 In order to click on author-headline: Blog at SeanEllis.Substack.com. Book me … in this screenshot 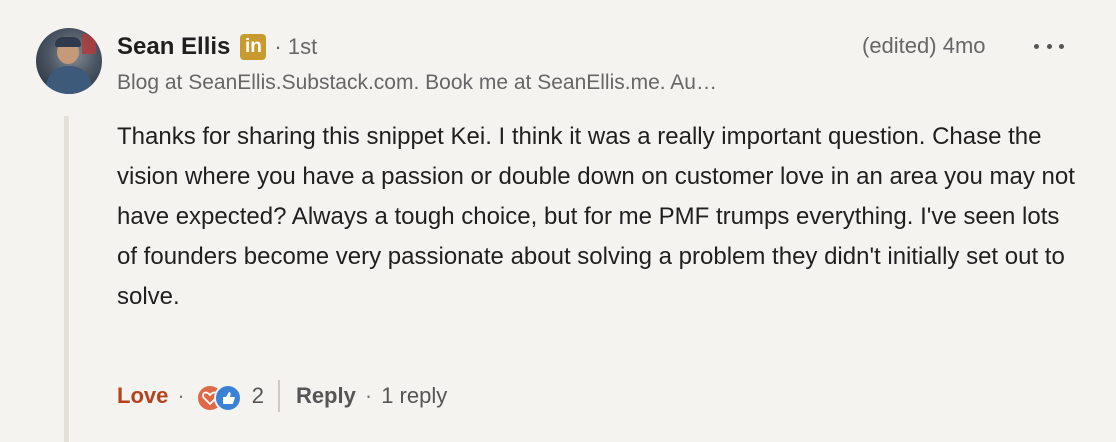, I will do `click(417, 82)`.